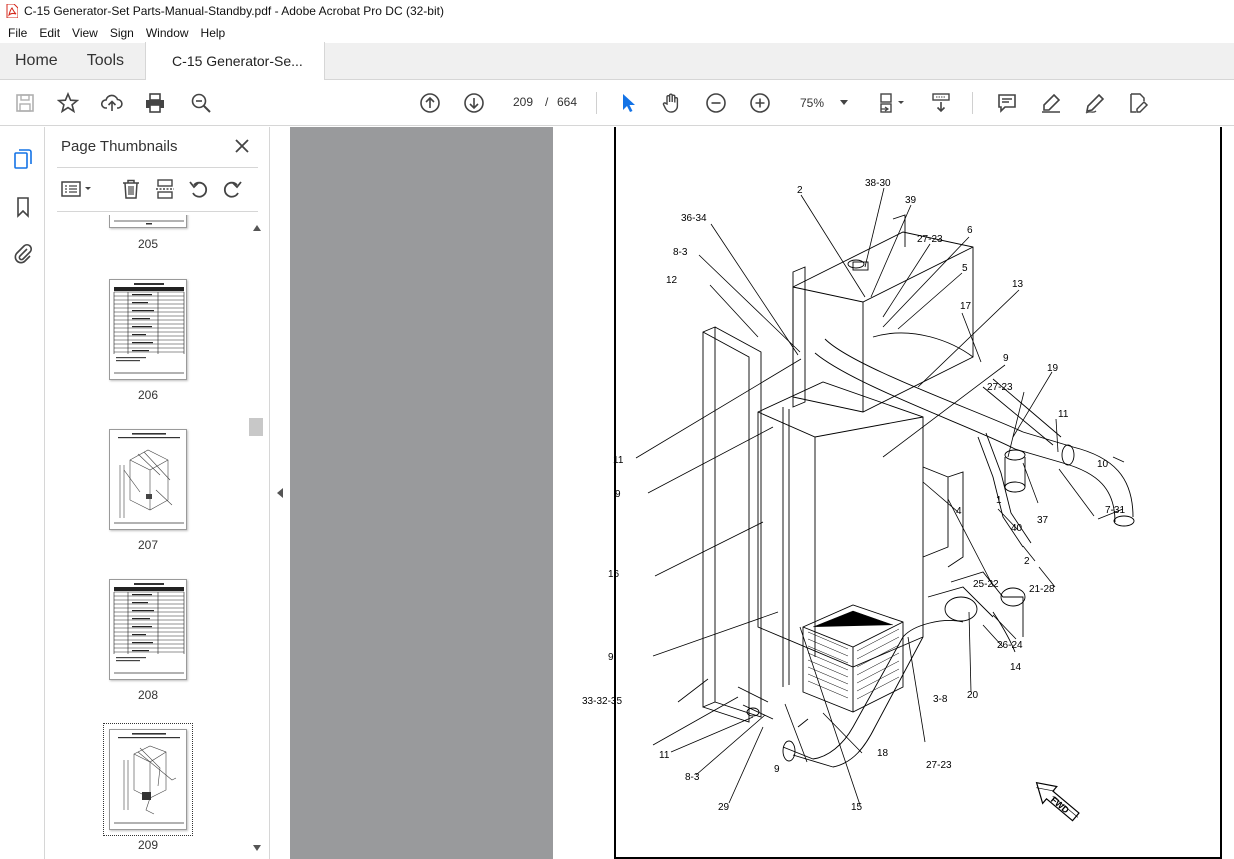 This screenshot has width=1234, height=859. What do you see at coordinates (23, 253) in the screenshot?
I see `attachment-icon` at bounding box center [23, 253].